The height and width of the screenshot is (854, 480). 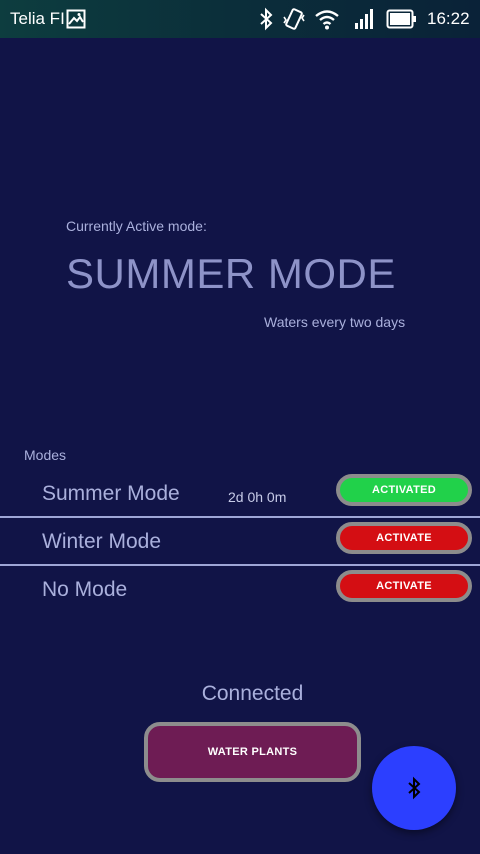 I want to click on clock: 16:22, so click(x=448, y=18).